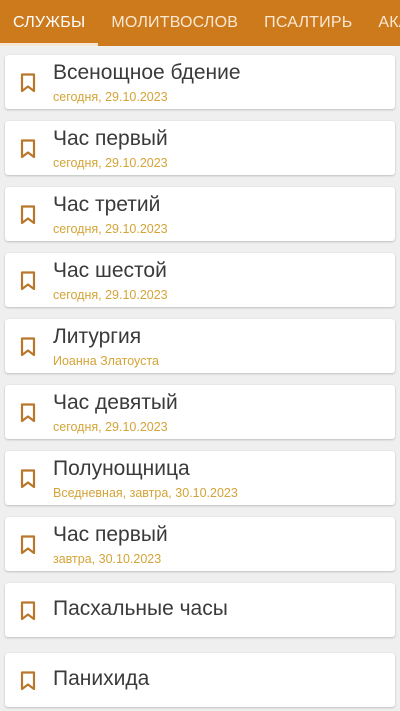 The image size is (400, 711). Describe the element at coordinates (115, 402) in the screenshot. I see `service-title: Час девятый` at that location.